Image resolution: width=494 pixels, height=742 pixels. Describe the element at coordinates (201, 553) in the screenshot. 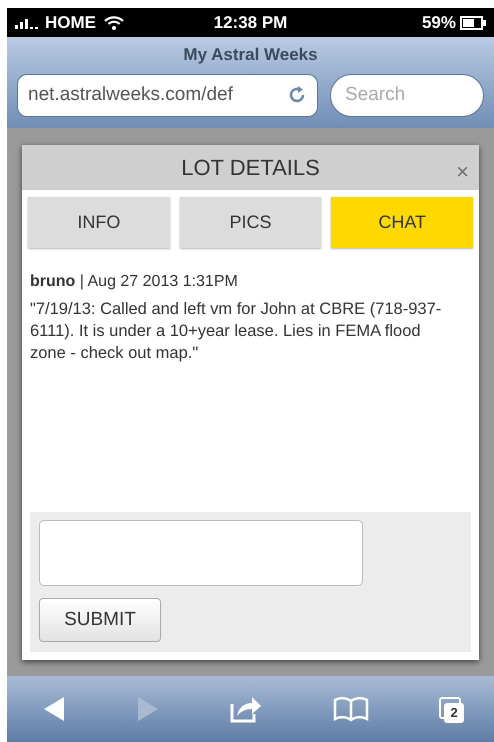

I see `reply-field` at that location.